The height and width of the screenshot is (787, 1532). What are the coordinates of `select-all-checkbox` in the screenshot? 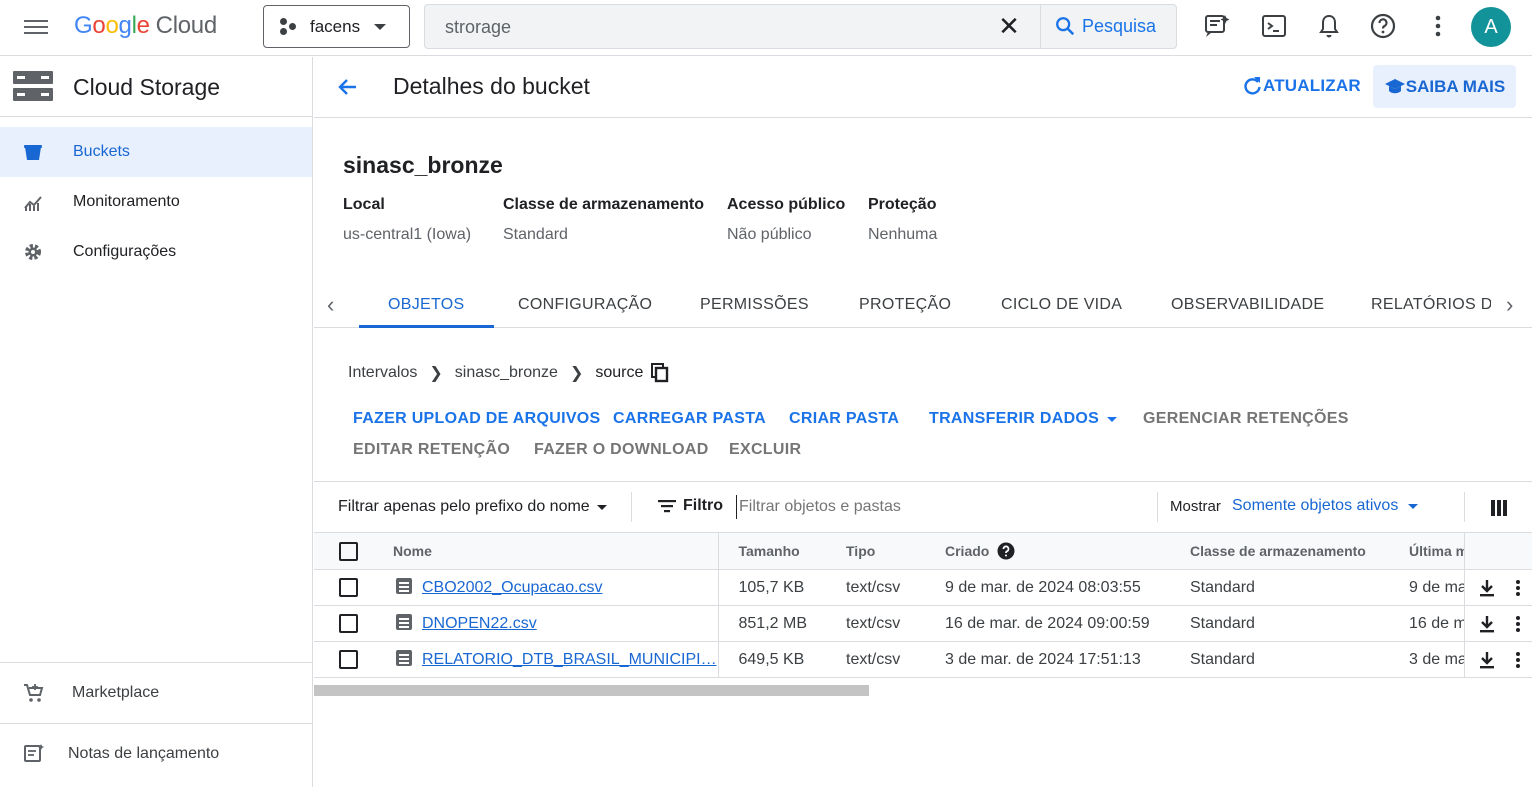 It's located at (348, 551).